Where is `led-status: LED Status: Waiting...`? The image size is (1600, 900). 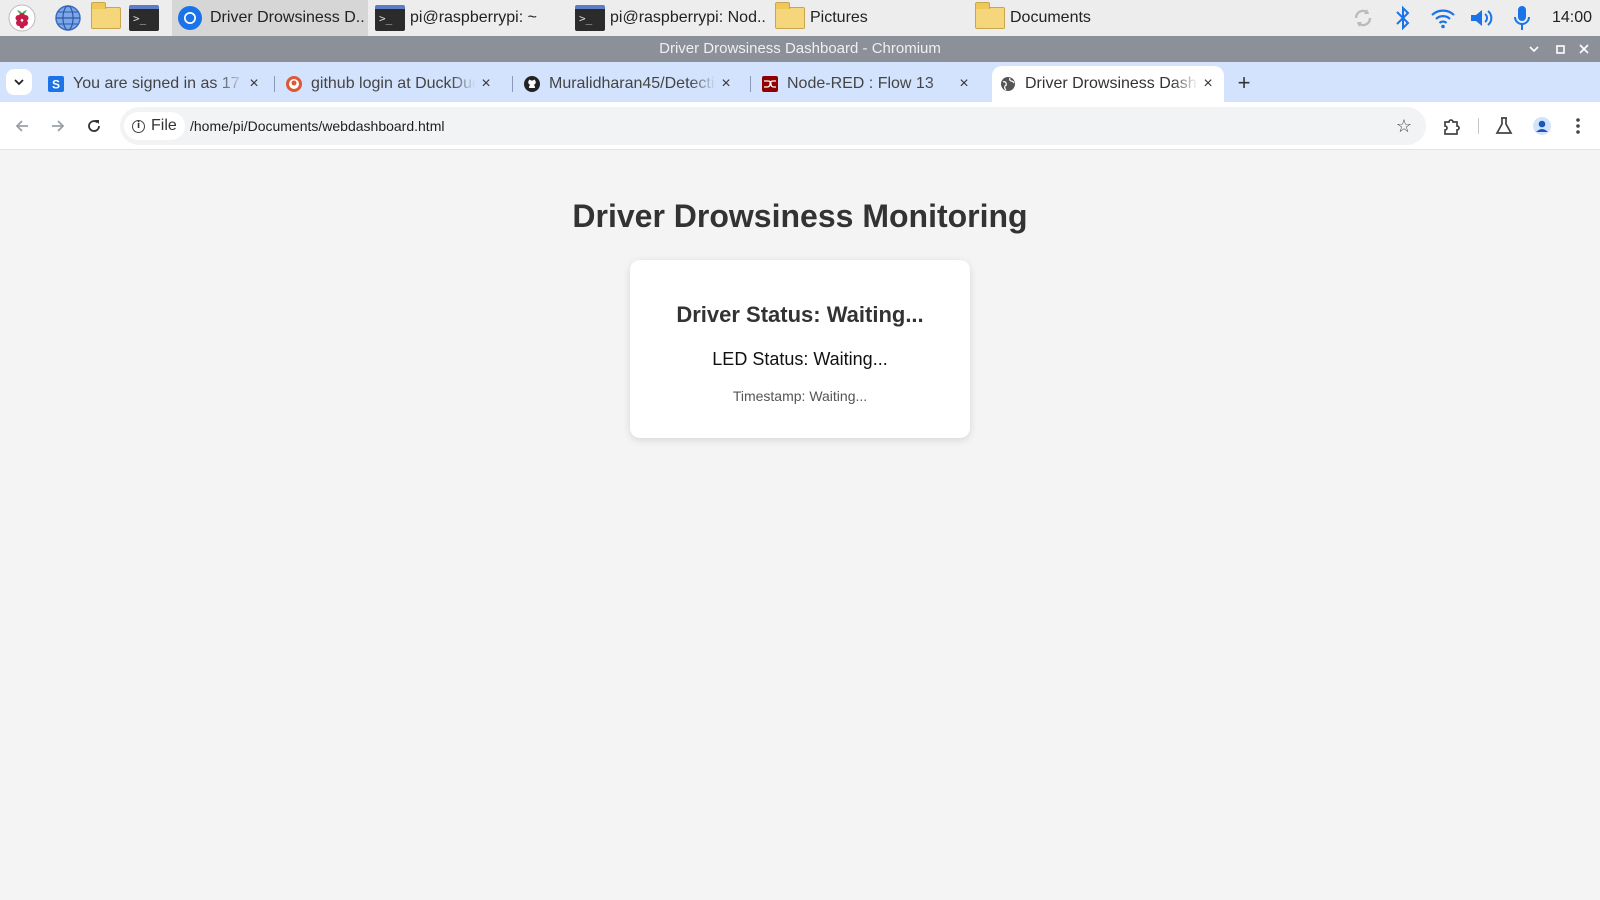 led-status: LED Status: Waiting... is located at coordinates (800, 359).